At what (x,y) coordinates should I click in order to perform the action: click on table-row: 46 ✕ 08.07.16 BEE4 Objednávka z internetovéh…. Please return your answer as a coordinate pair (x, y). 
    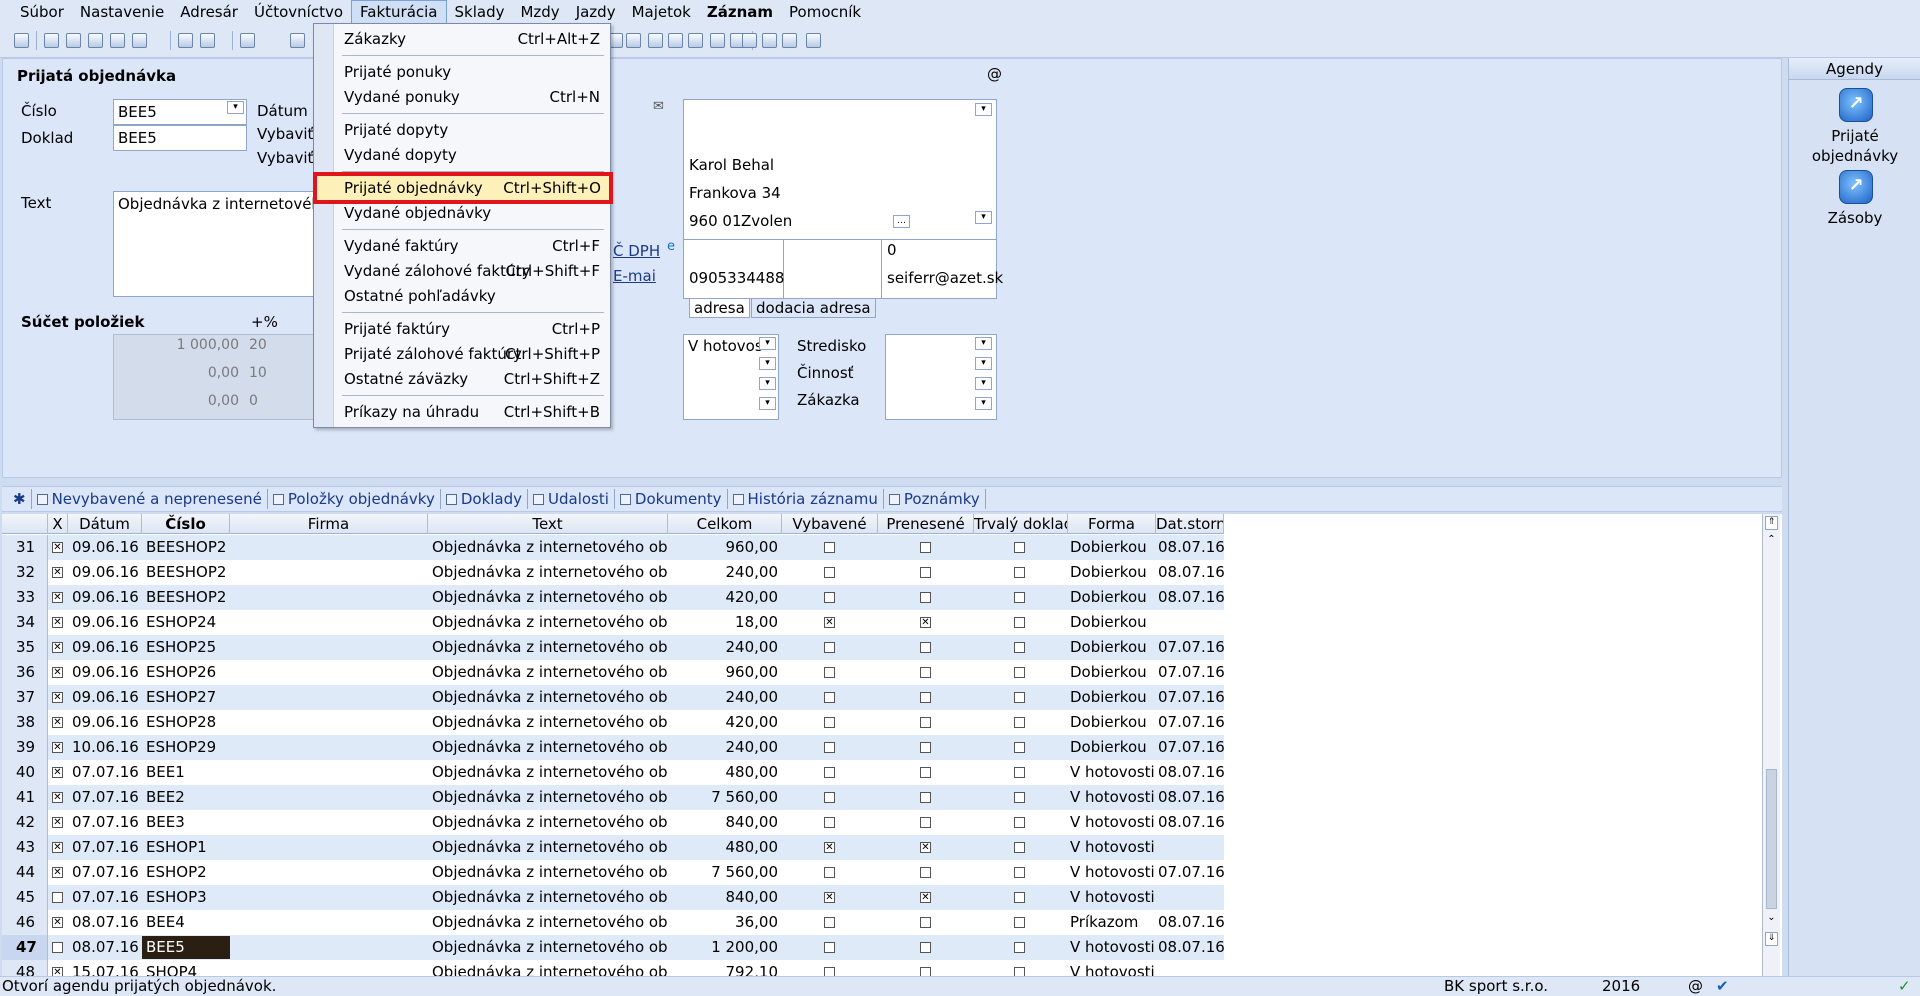
    Looking at the image, I should click on (613, 922).